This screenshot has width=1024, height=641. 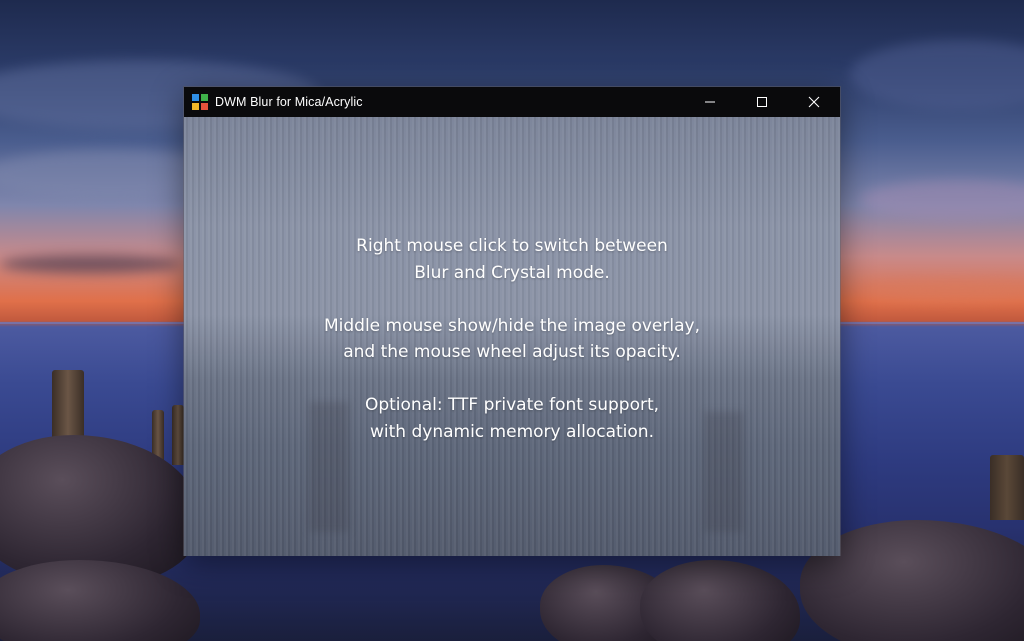 I want to click on instruction-line: with dynamic memory allocation., so click(x=512, y=431).